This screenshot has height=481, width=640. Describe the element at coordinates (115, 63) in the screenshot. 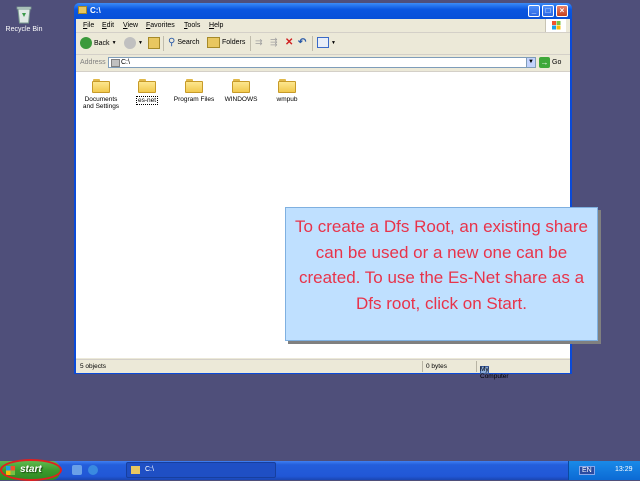

I see `drive-icon` at that location.